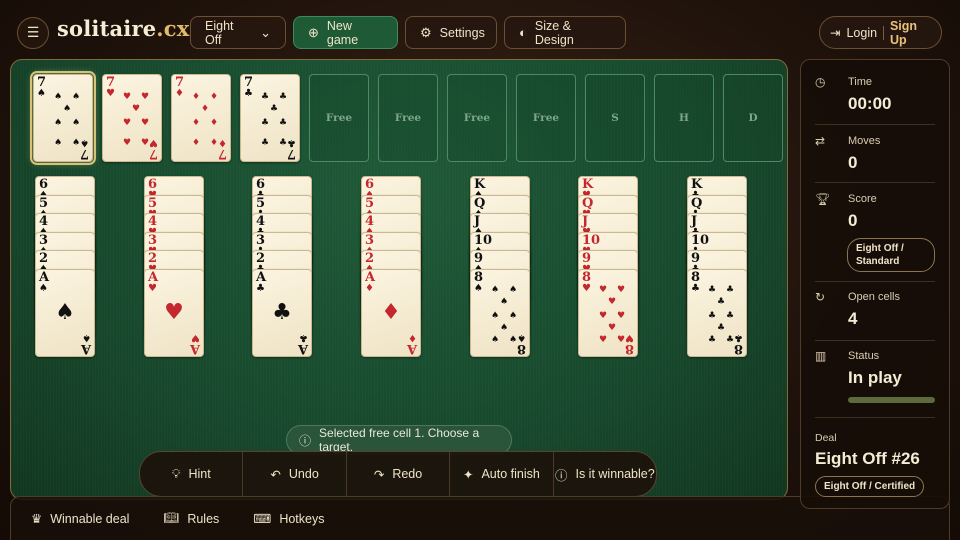 The width and height of the screenshot is (960, 540). Describe the element at coordinates (199, 474) in the screenshot. I see `hint-label: Hint` at that location.